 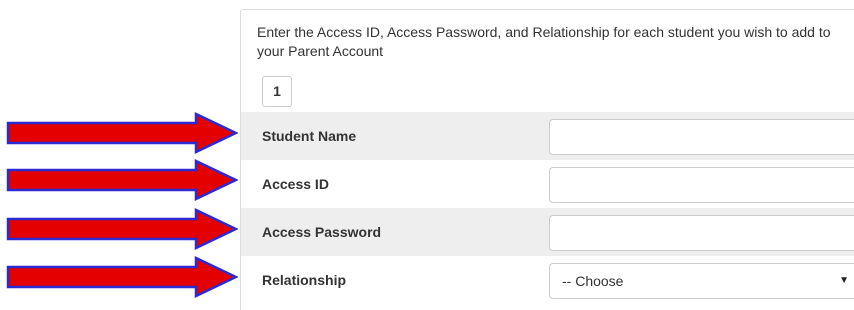 What do you see at coordinates (701, 281) in the screenshot?
I see `relationship-select: -- Choose ▼` at bounding box center [701, 281].